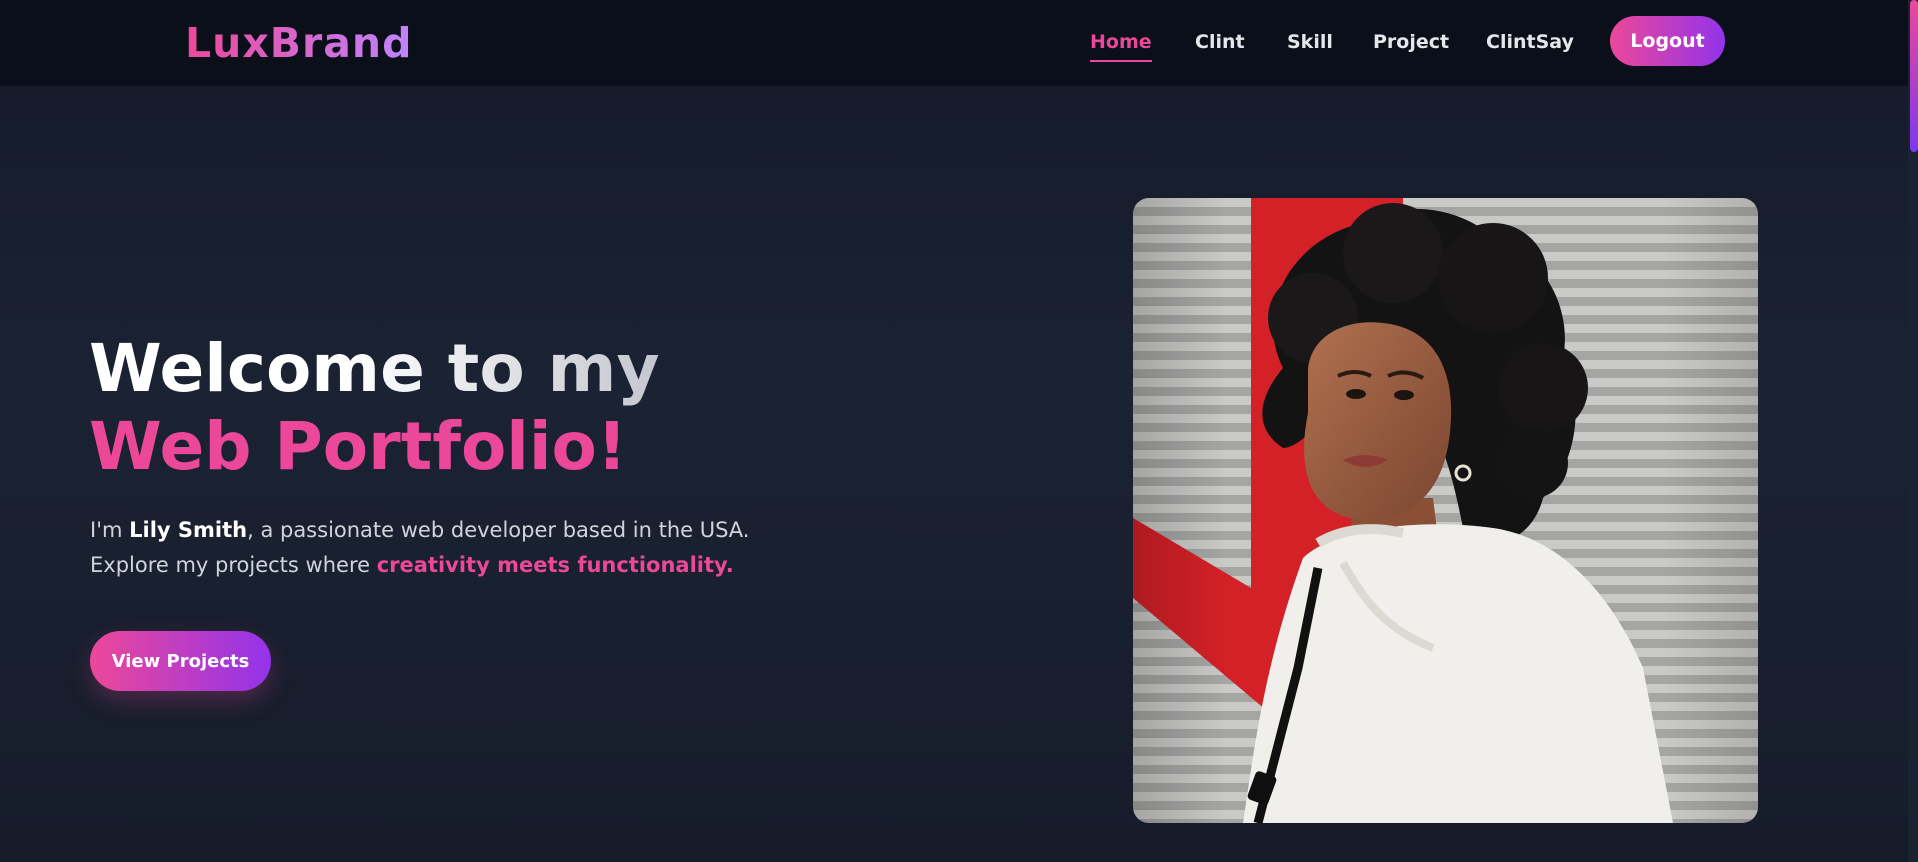 Image resolution: width=1918 pixels, height=862 pixels. I want to click on nav-item-clint: Clint, so click(1220, 42).